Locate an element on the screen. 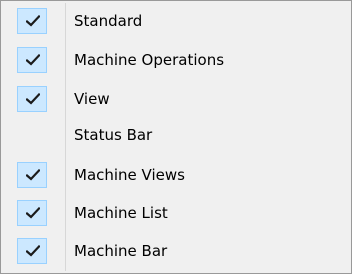 Image resolution: width=352 pixels, height=274 pixels. menu-item-machine-operations: Machine Operations is located at coordinates (176, 60).